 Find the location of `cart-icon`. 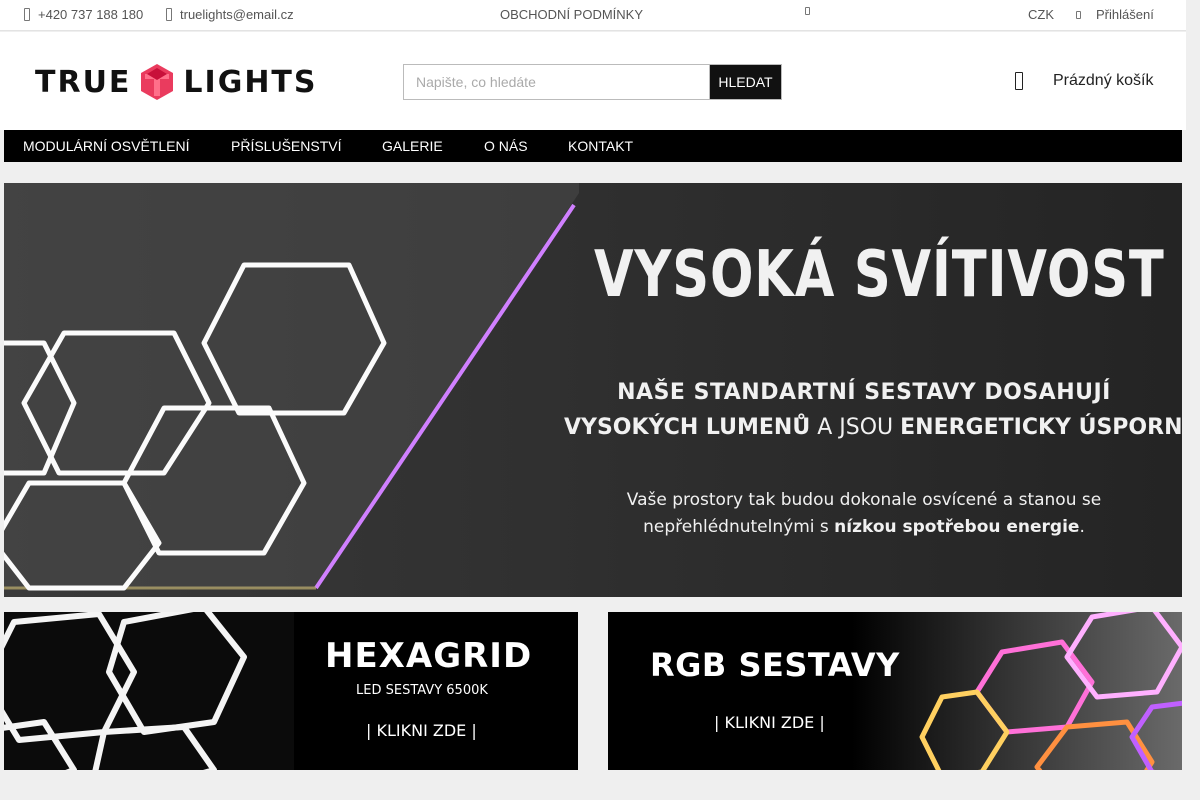

cart-icon is located at coordinates (1019, 81).